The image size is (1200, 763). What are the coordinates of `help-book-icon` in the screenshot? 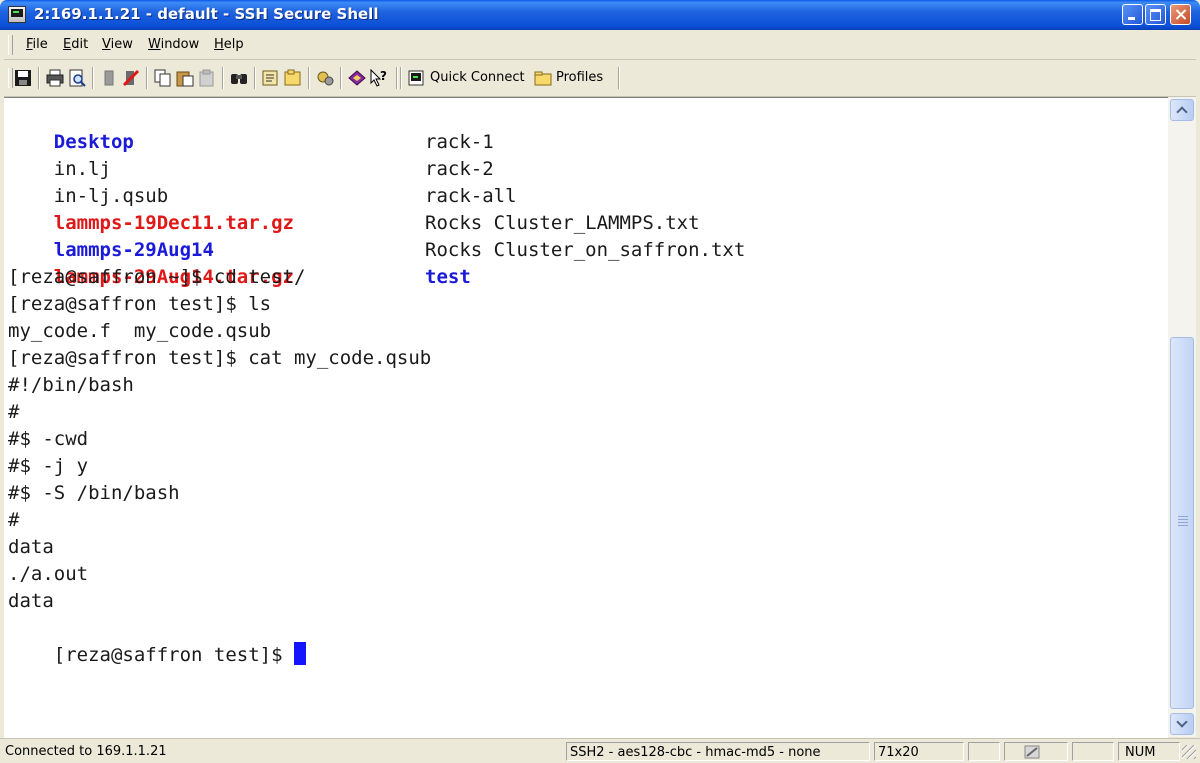 It's located at (357, 78).